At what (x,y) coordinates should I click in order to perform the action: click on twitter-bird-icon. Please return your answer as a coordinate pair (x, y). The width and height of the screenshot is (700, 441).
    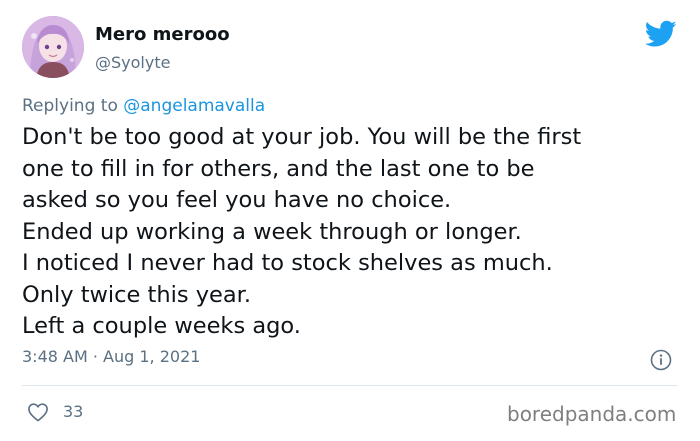
    Looking at the image, I should click on (661, 34).